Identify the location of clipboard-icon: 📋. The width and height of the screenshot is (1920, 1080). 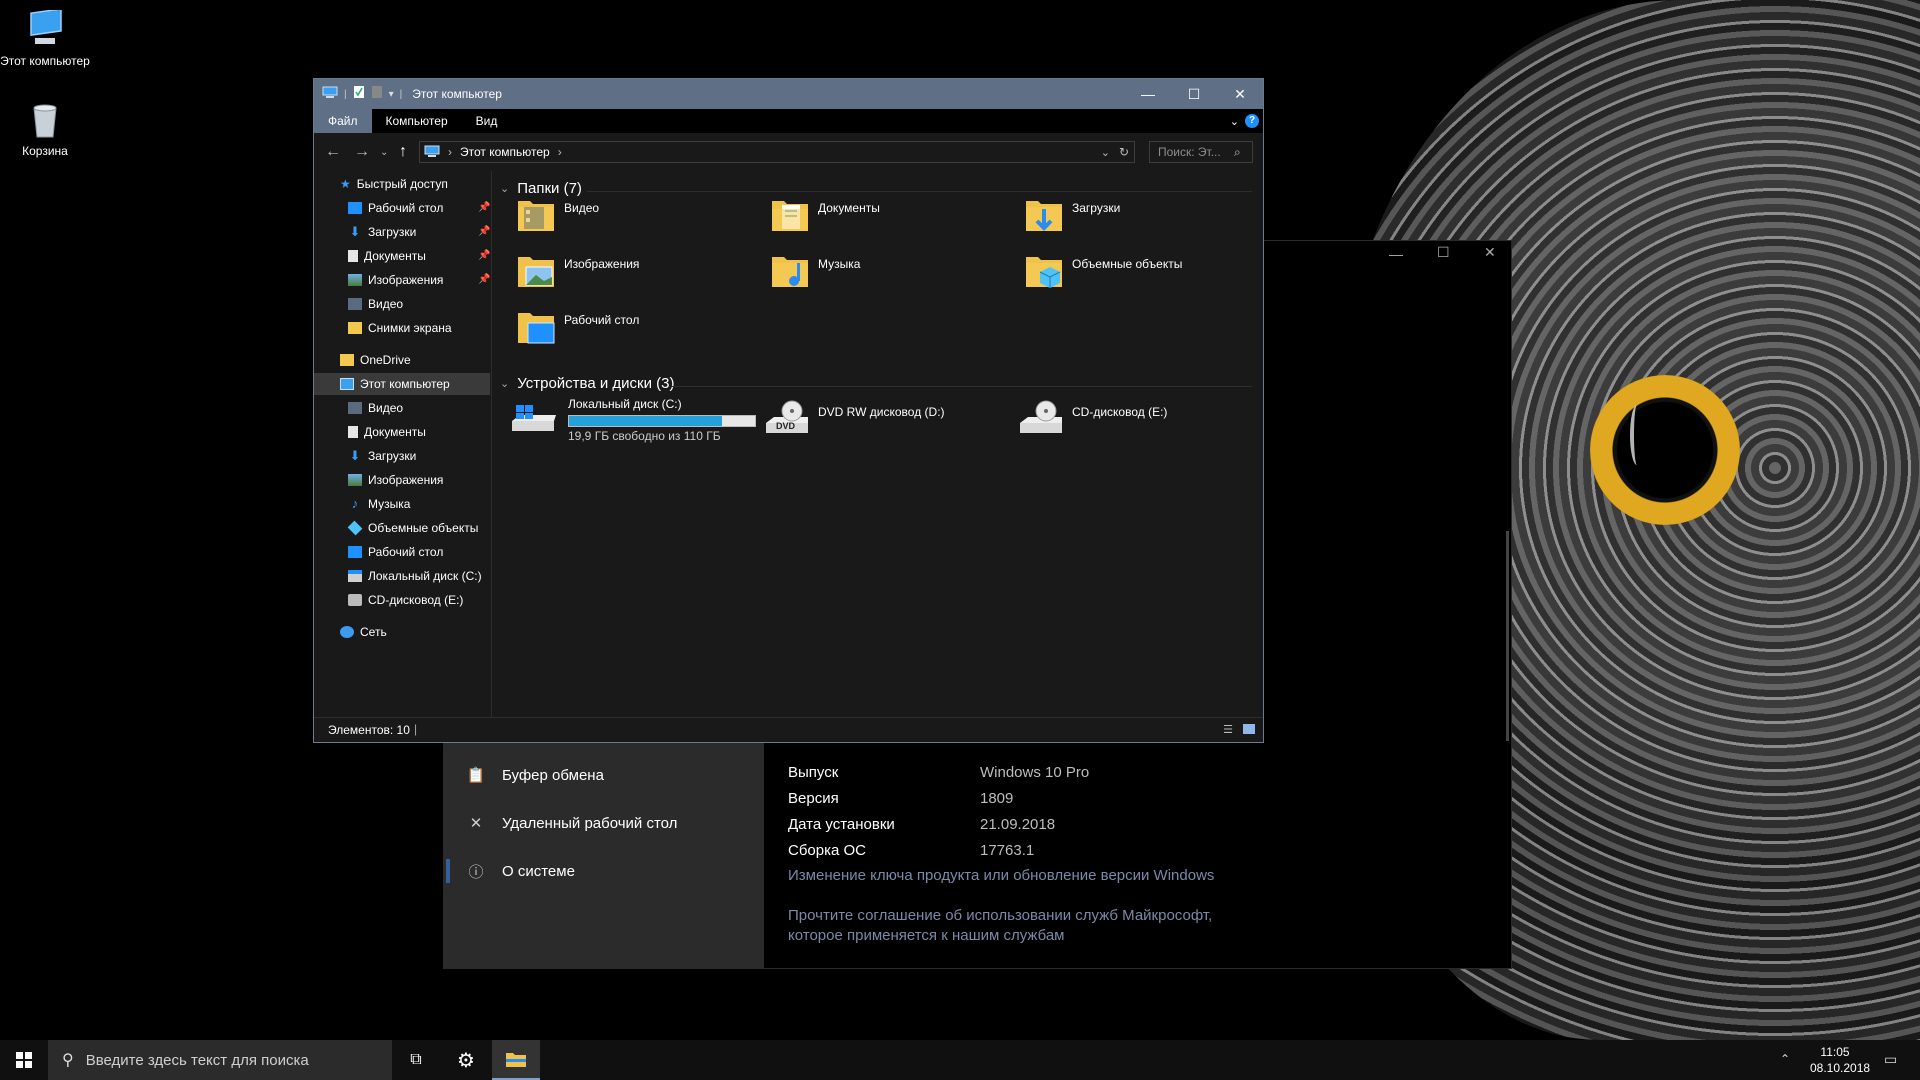
(476, 775).